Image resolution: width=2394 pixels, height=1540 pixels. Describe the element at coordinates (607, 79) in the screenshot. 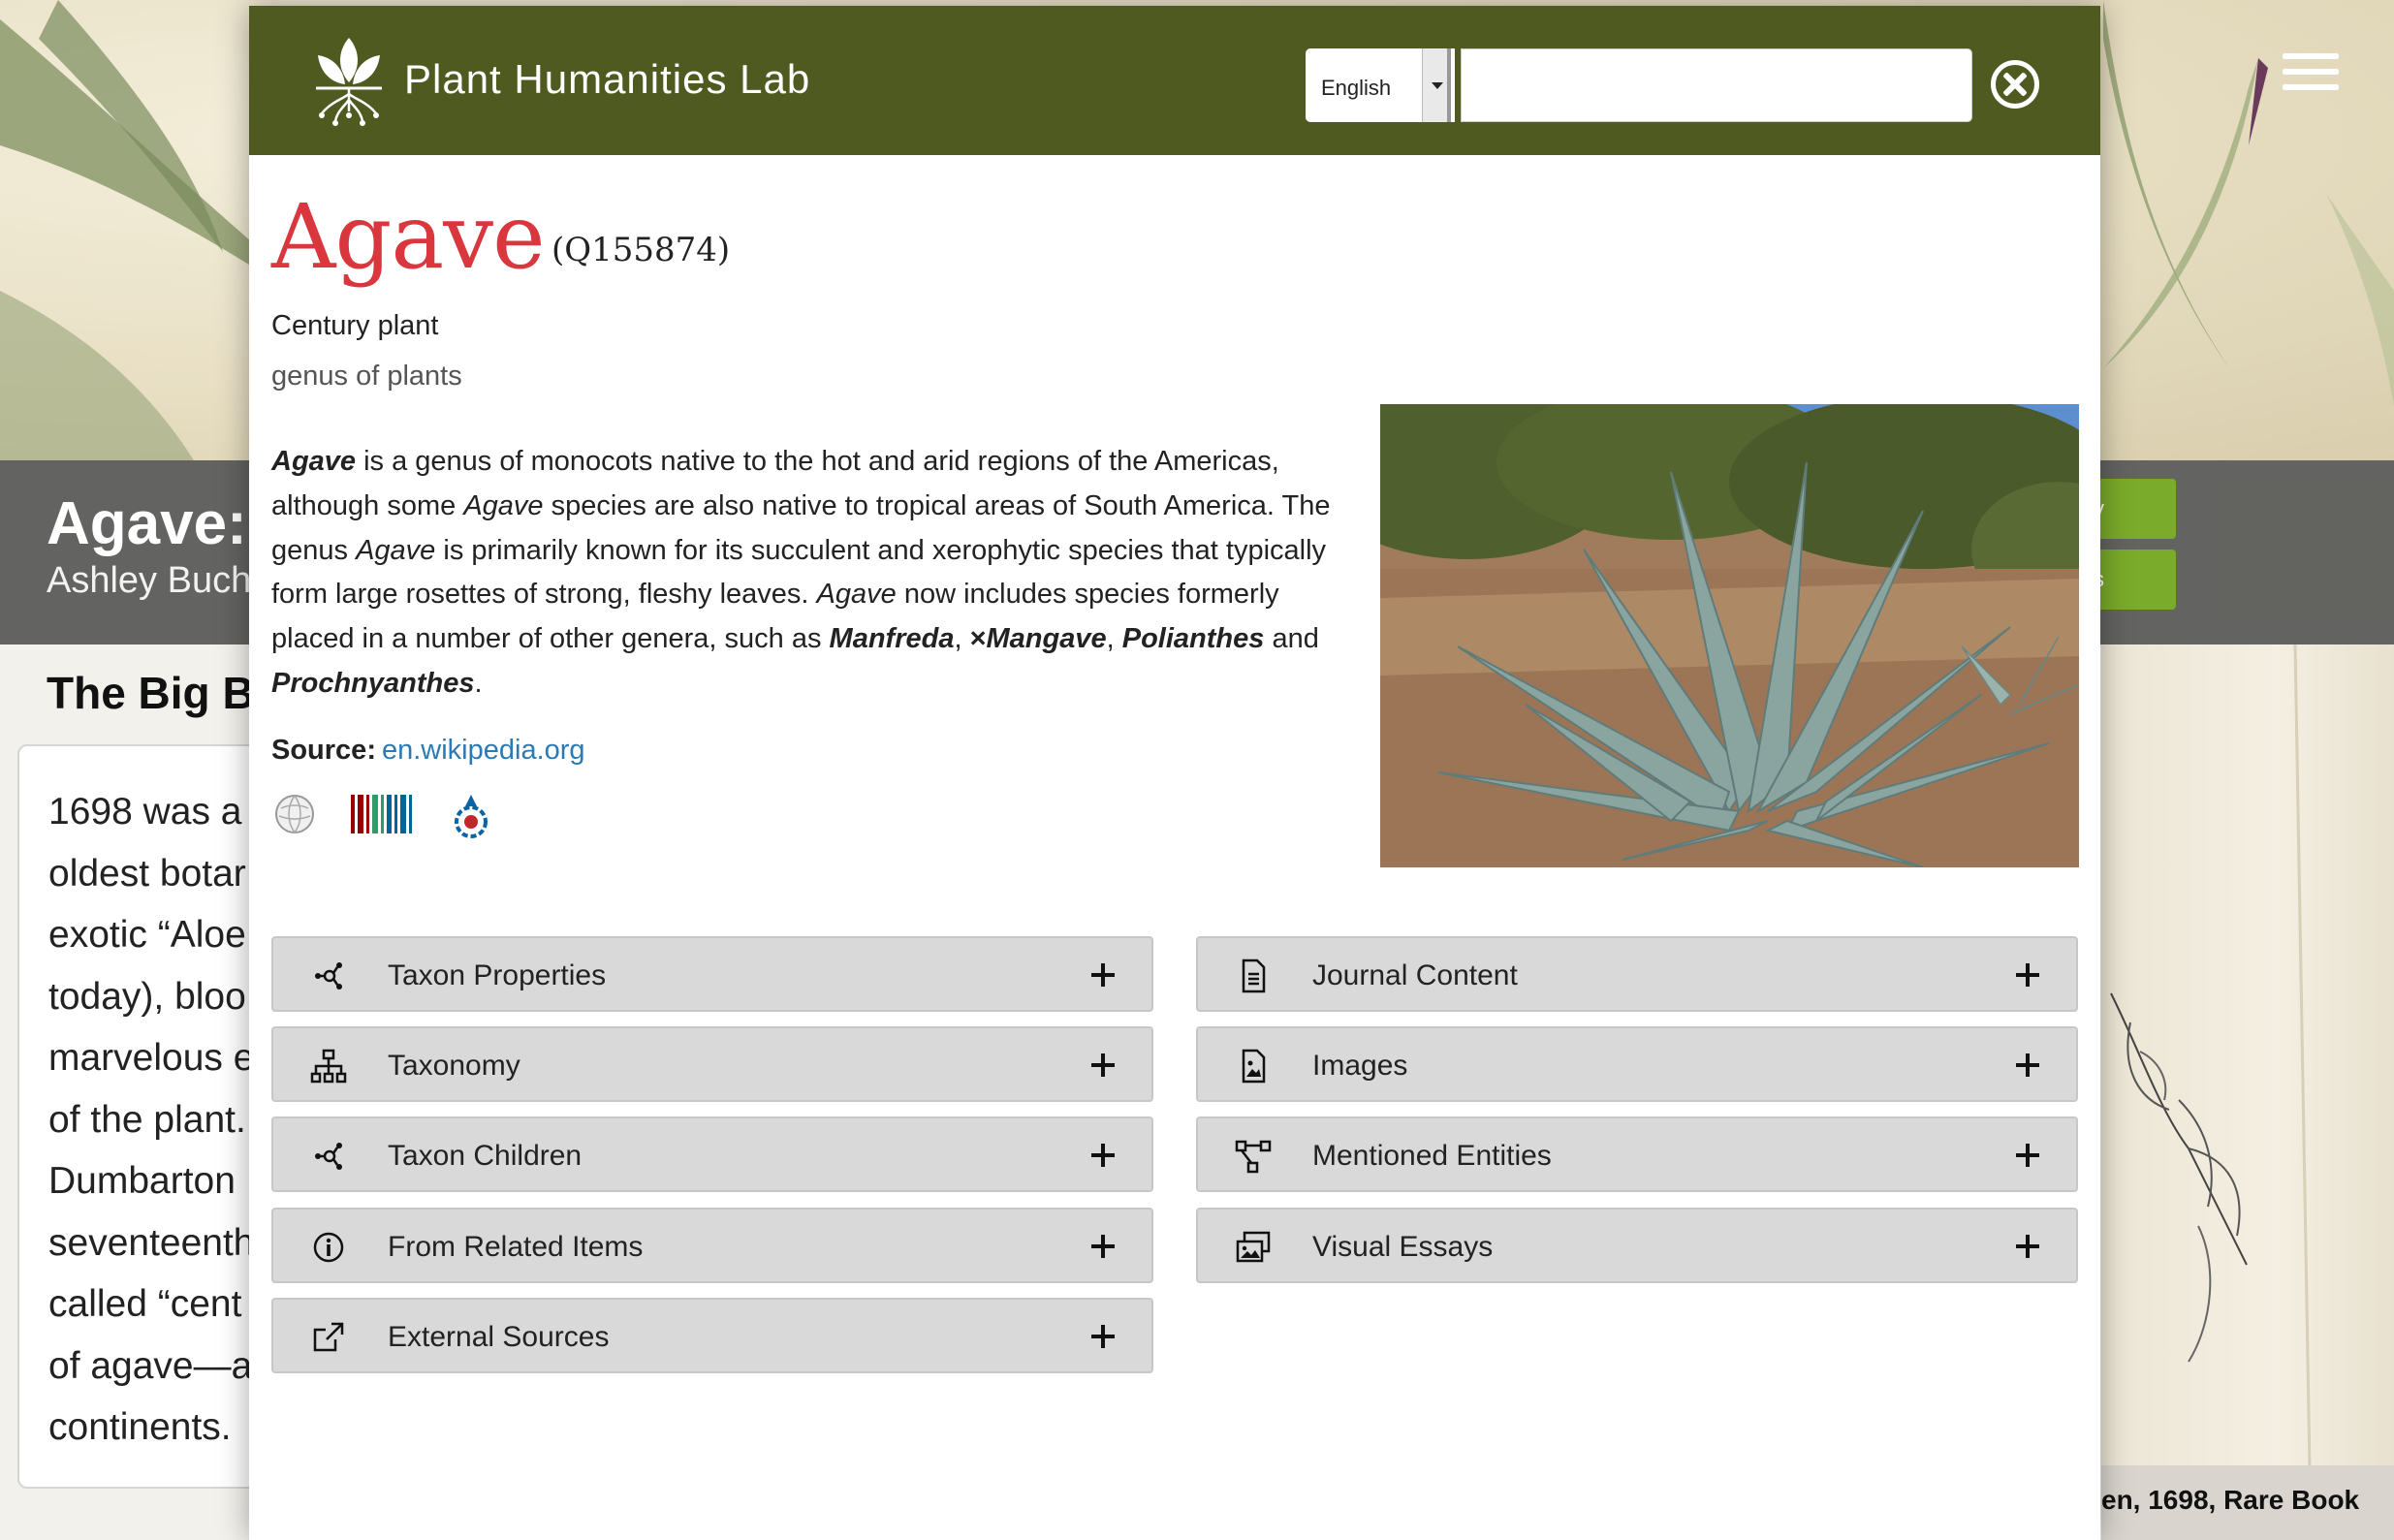

I see `site-name: Plant Humanities Lab` at that location.